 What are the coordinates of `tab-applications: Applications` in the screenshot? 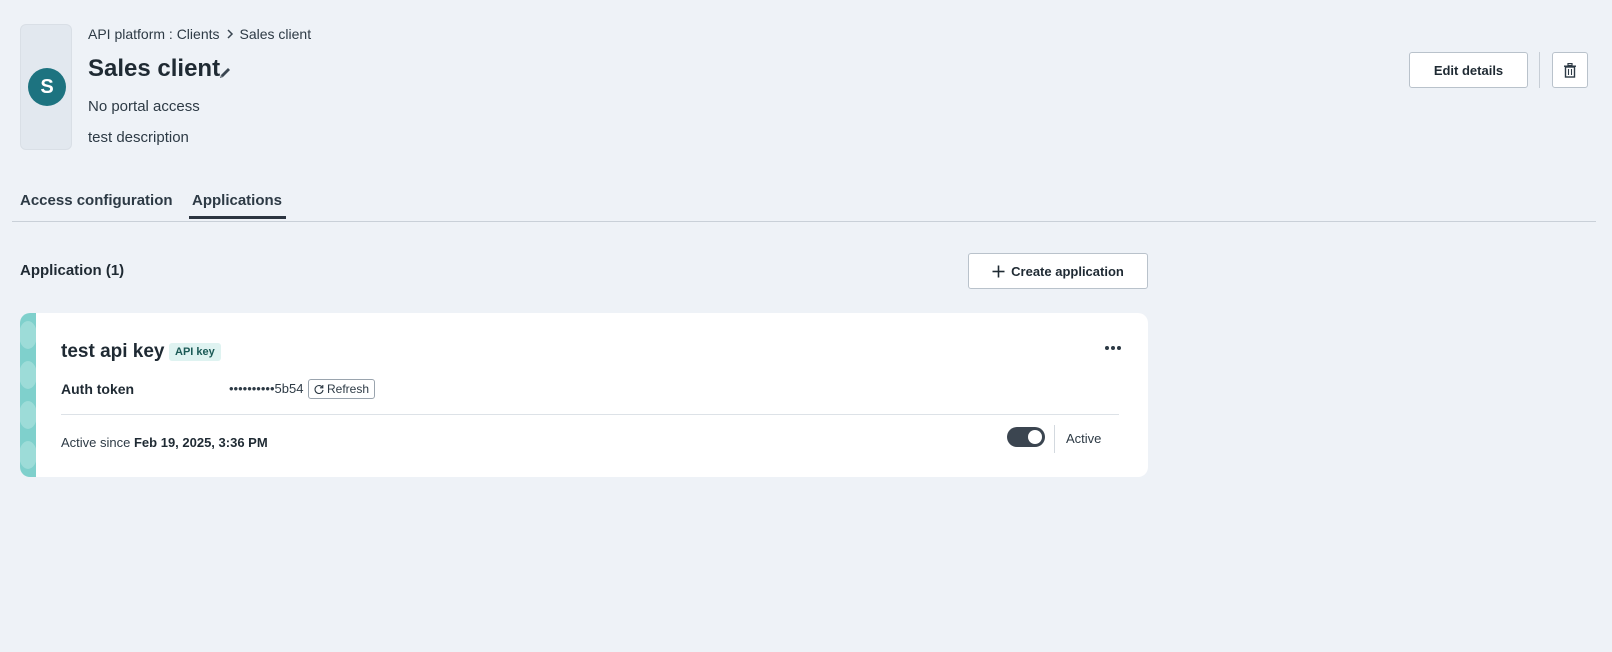 It's located at (237, 203).